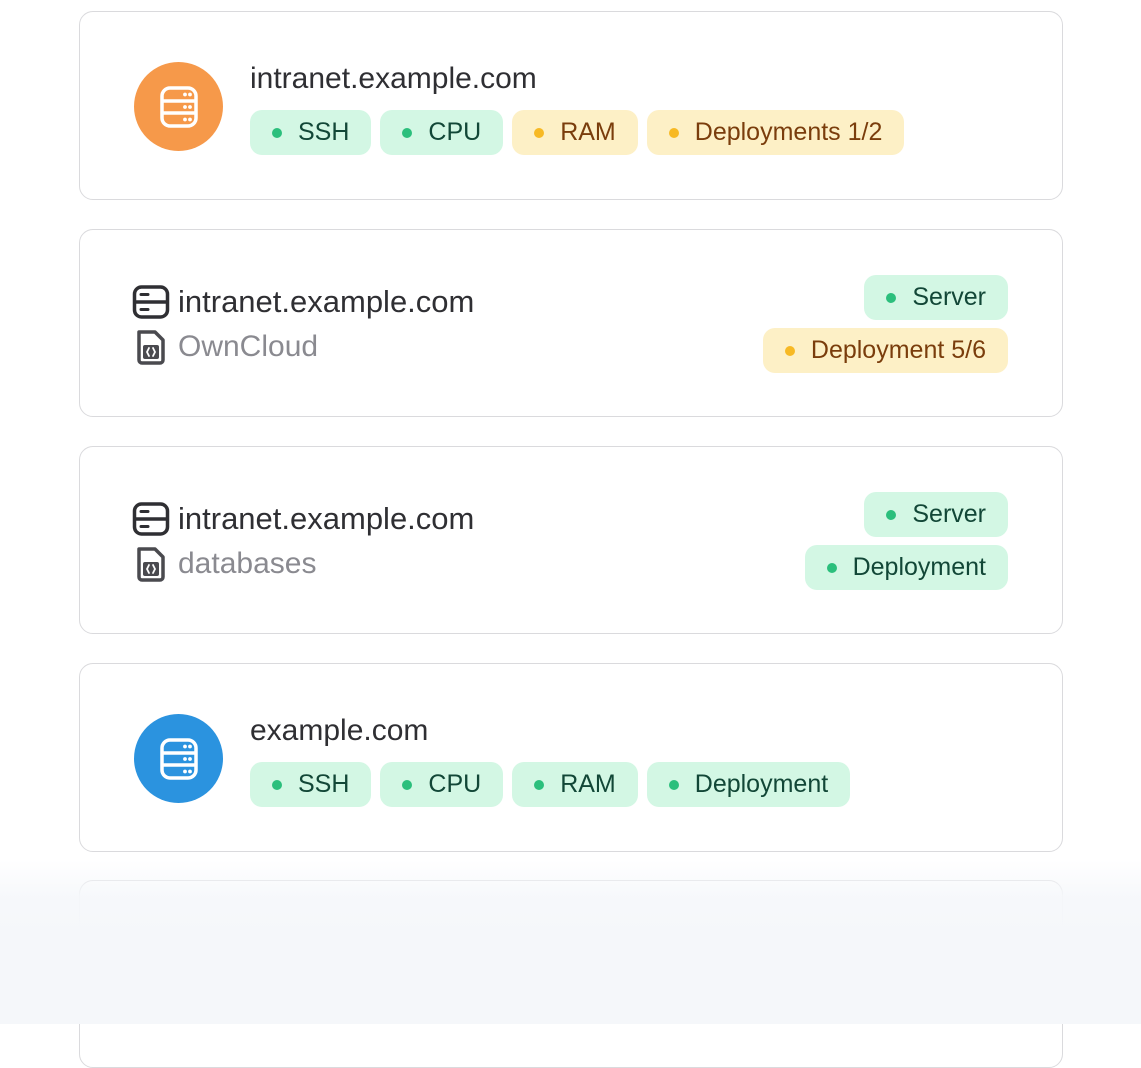  Describe the element at coordinates (885, 350) in the screenshot. I see `status-badge-deployment: Deployment 5/6` at that location.